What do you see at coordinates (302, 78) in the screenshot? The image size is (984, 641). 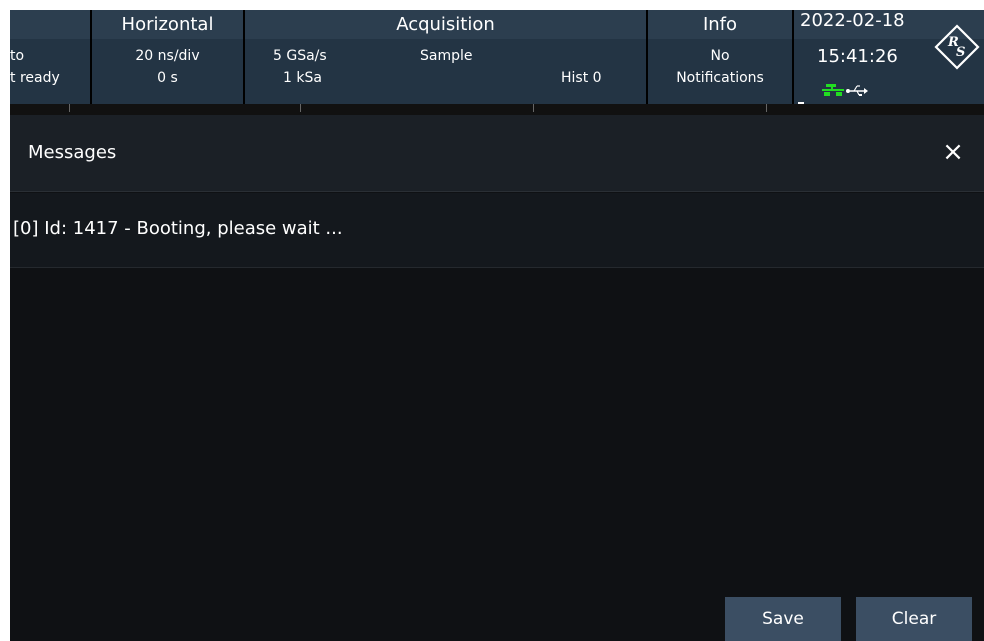 I see `acquisition-record-length: 1 kSa` at bounding box center [302, 78].